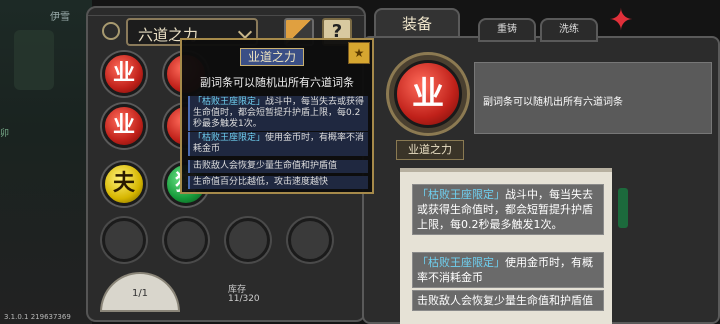 The image size is (720, 324). What do you see at coordinates (272, 57) in the screenshot?
I see `tooltip-title: 业道之力` at bounding box center [272, 57].